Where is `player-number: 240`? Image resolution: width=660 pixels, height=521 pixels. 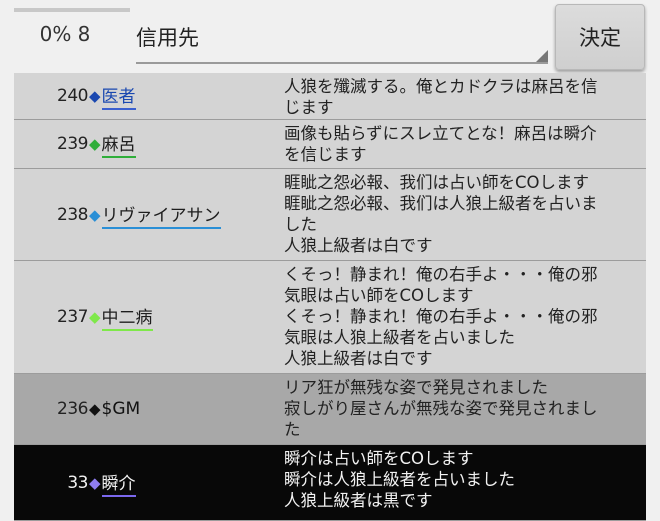 player-number: 240 is located at coordinates (72, 96).